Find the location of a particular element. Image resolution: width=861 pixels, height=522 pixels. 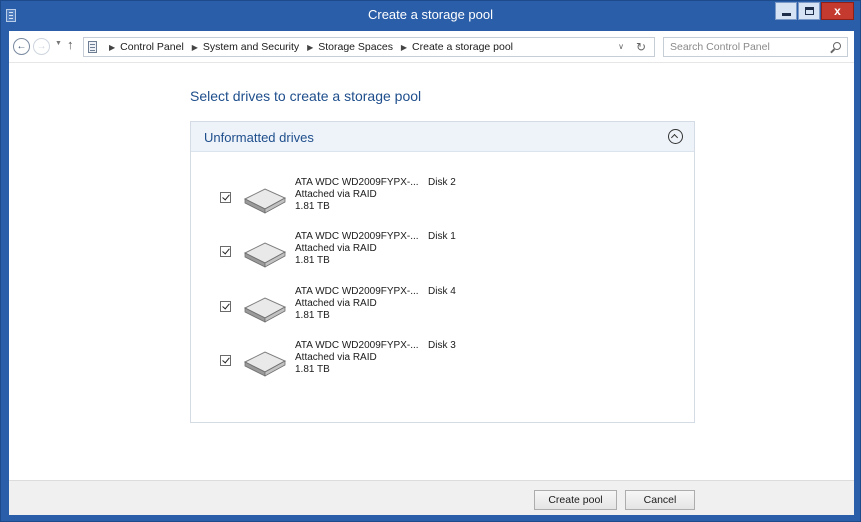

close-button: x is located at coordinates (837, 11).